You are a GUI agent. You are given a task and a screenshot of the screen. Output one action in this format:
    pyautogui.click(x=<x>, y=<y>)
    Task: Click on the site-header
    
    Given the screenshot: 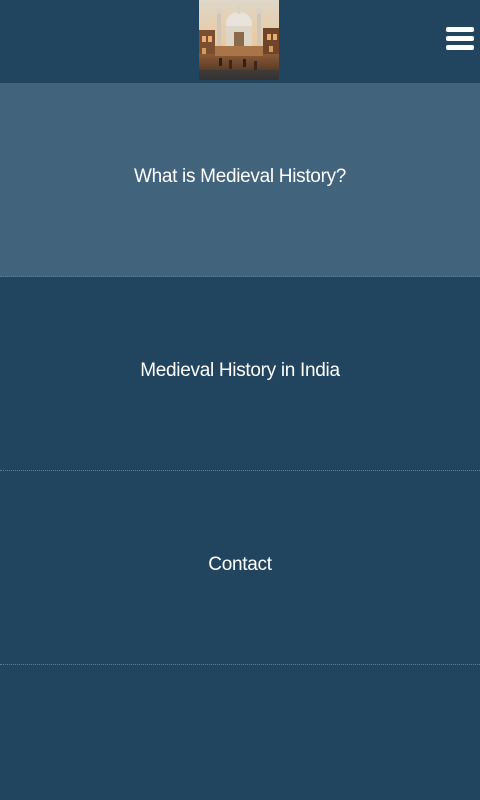 What is the action you would take?
    pyautogui.click(x=240, y=41)
    